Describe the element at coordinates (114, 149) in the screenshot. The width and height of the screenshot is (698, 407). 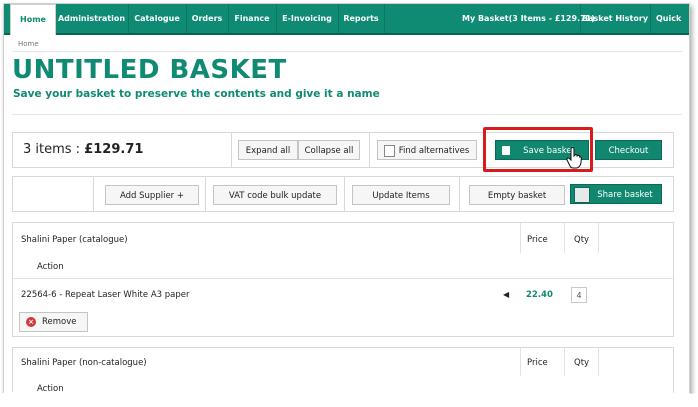
I see `basket-total: £129.71` at that location.